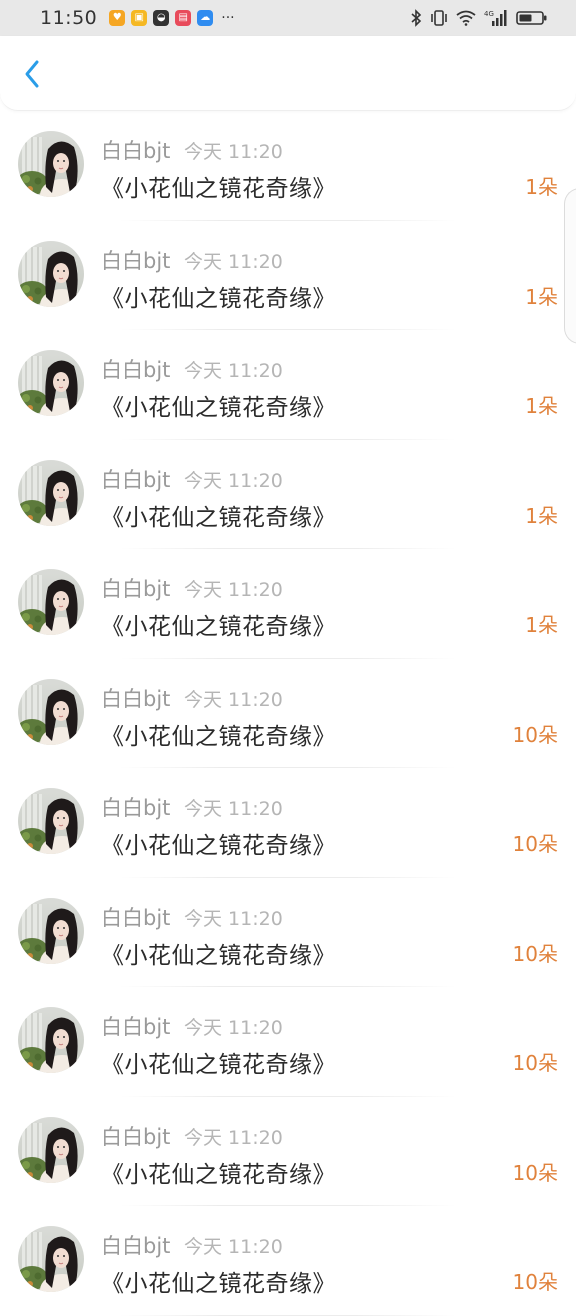 Image resolution: width=576 pixels, height=1316 pixels. I want to click on chat-app-icon: ◒, so click(161, 18).